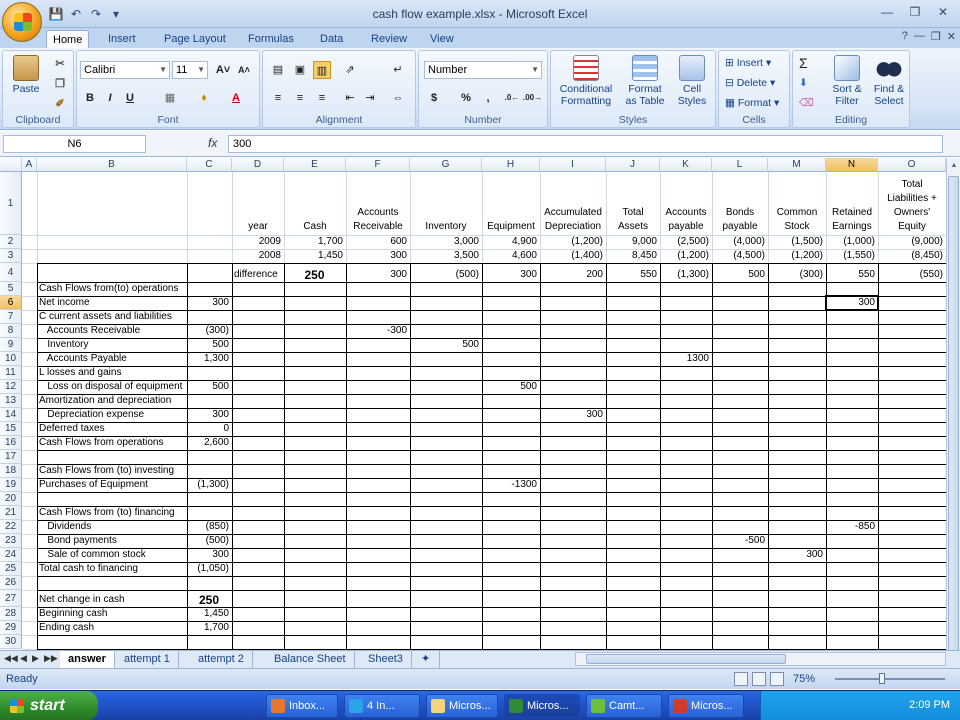 The width and height of the screenshot is (960, 720). I want to click on increase-decimal-icon: .0←, so click(512, 98).